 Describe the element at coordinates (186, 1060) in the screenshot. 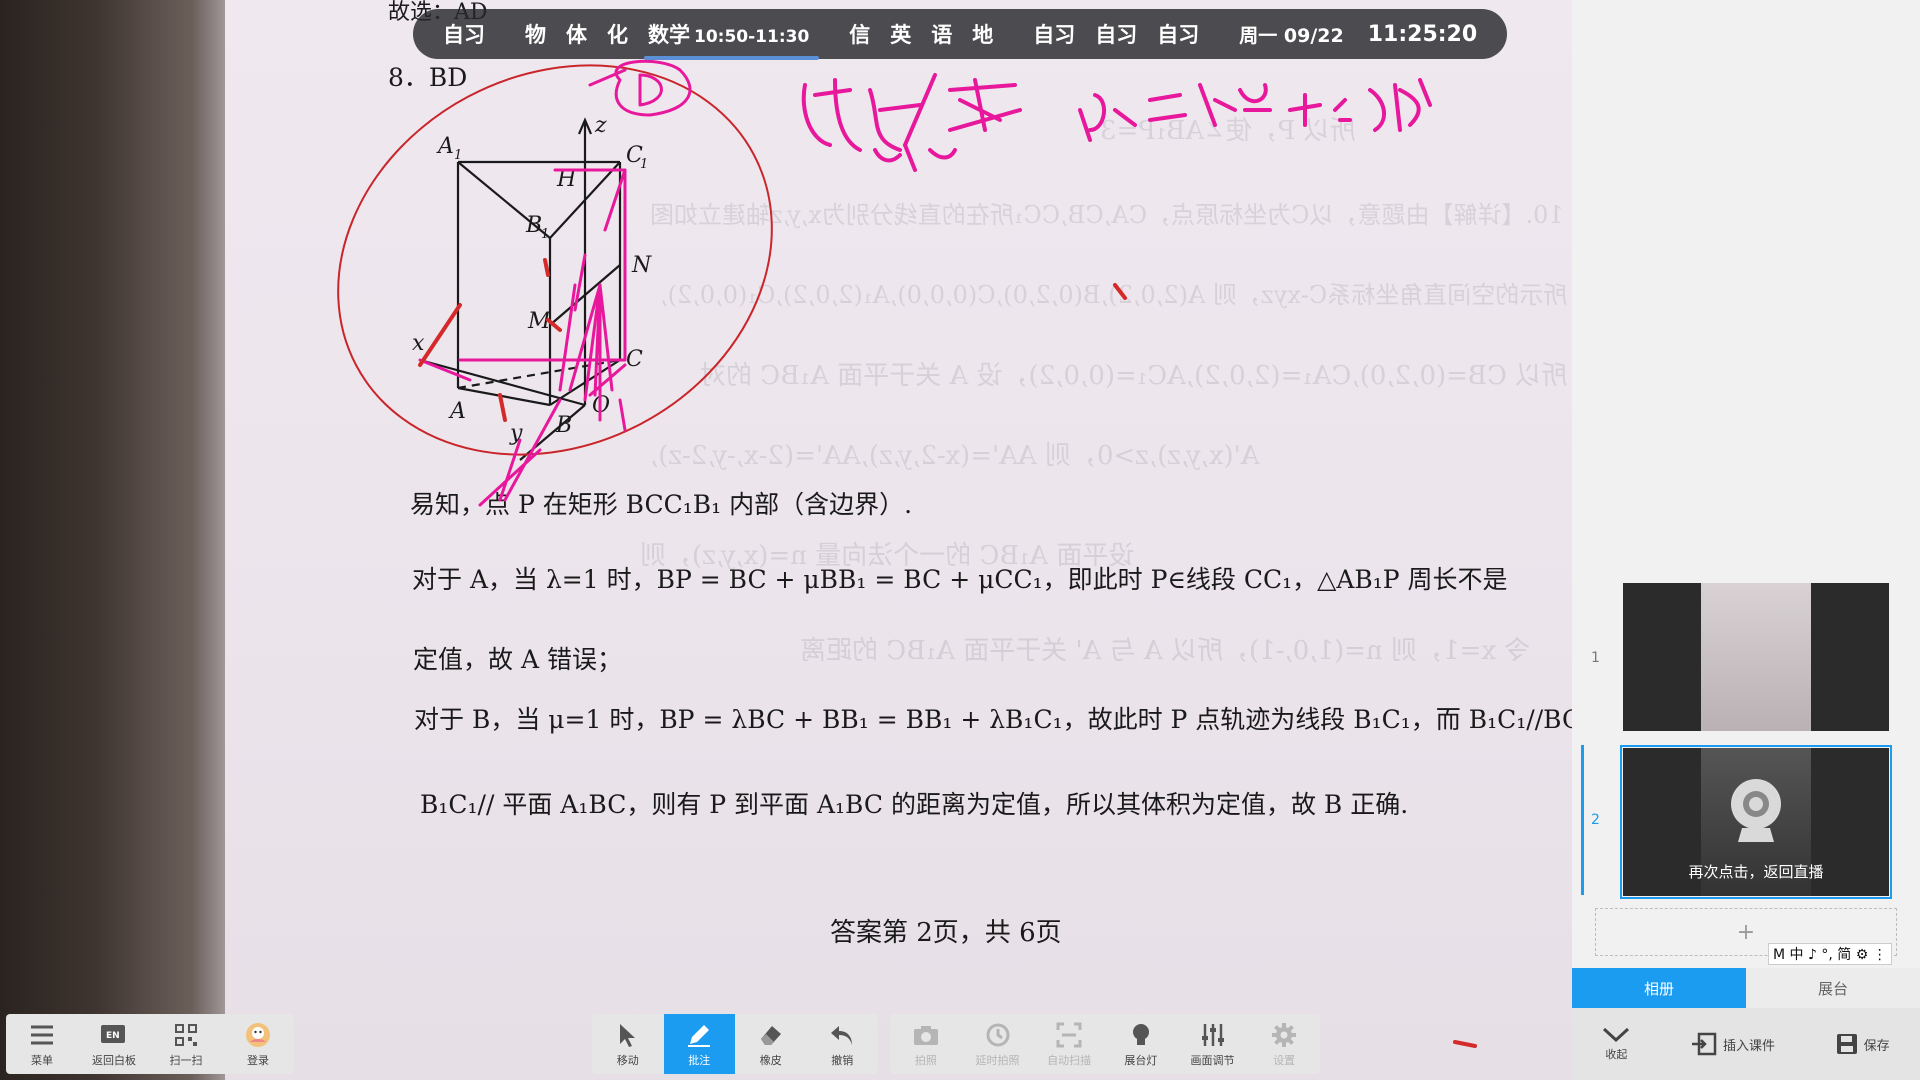

I see `scan-qr-label: 扫一扫` at that location.